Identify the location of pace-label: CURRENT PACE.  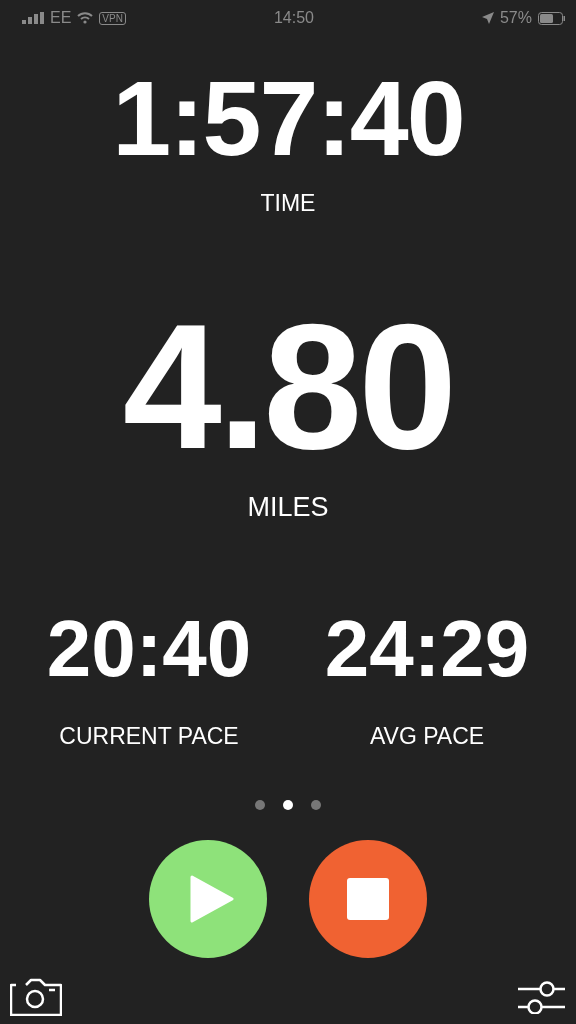
(149, 736).